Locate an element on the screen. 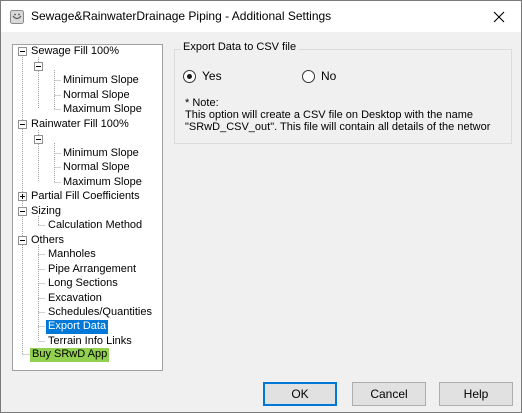 The width and height of the screenshot is (522, 413). ok-button: OK is located at coordinates (300, 394).